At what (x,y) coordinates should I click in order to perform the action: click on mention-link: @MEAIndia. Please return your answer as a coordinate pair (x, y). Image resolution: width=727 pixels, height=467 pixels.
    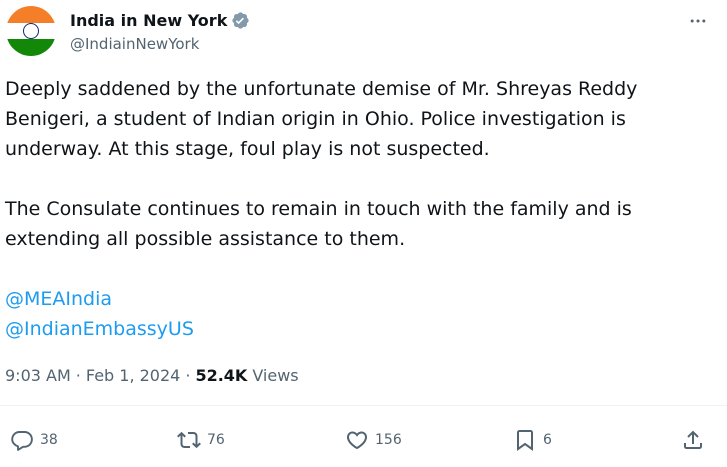
    Looking at the image, I should click on (357, 299).